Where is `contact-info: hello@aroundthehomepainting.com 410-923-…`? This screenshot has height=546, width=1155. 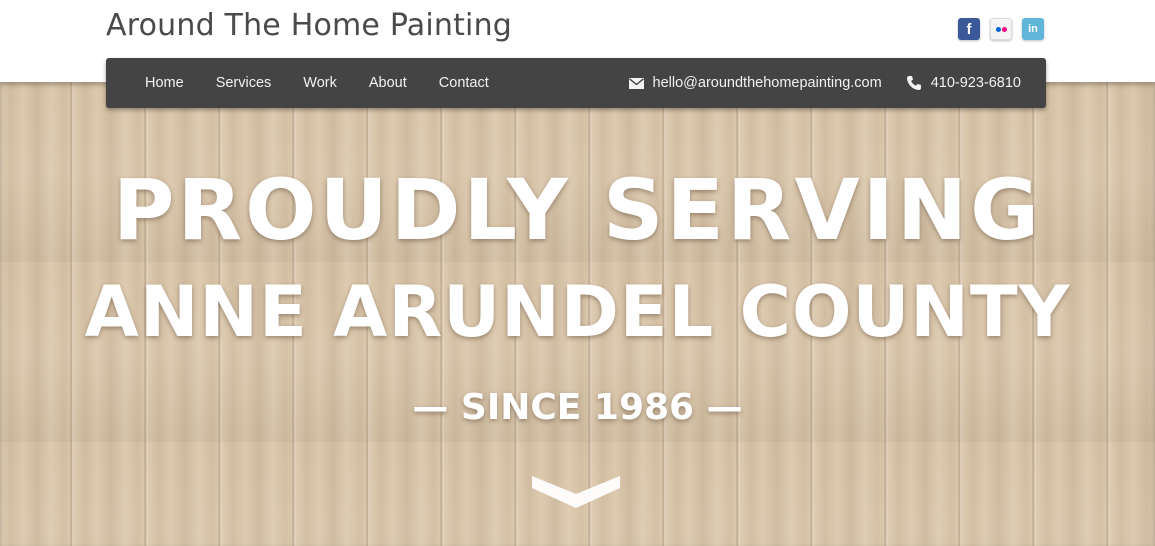
contact-info: hello@aroundthehomepainting.com 410-923-… is located at coordinates (824, 83).